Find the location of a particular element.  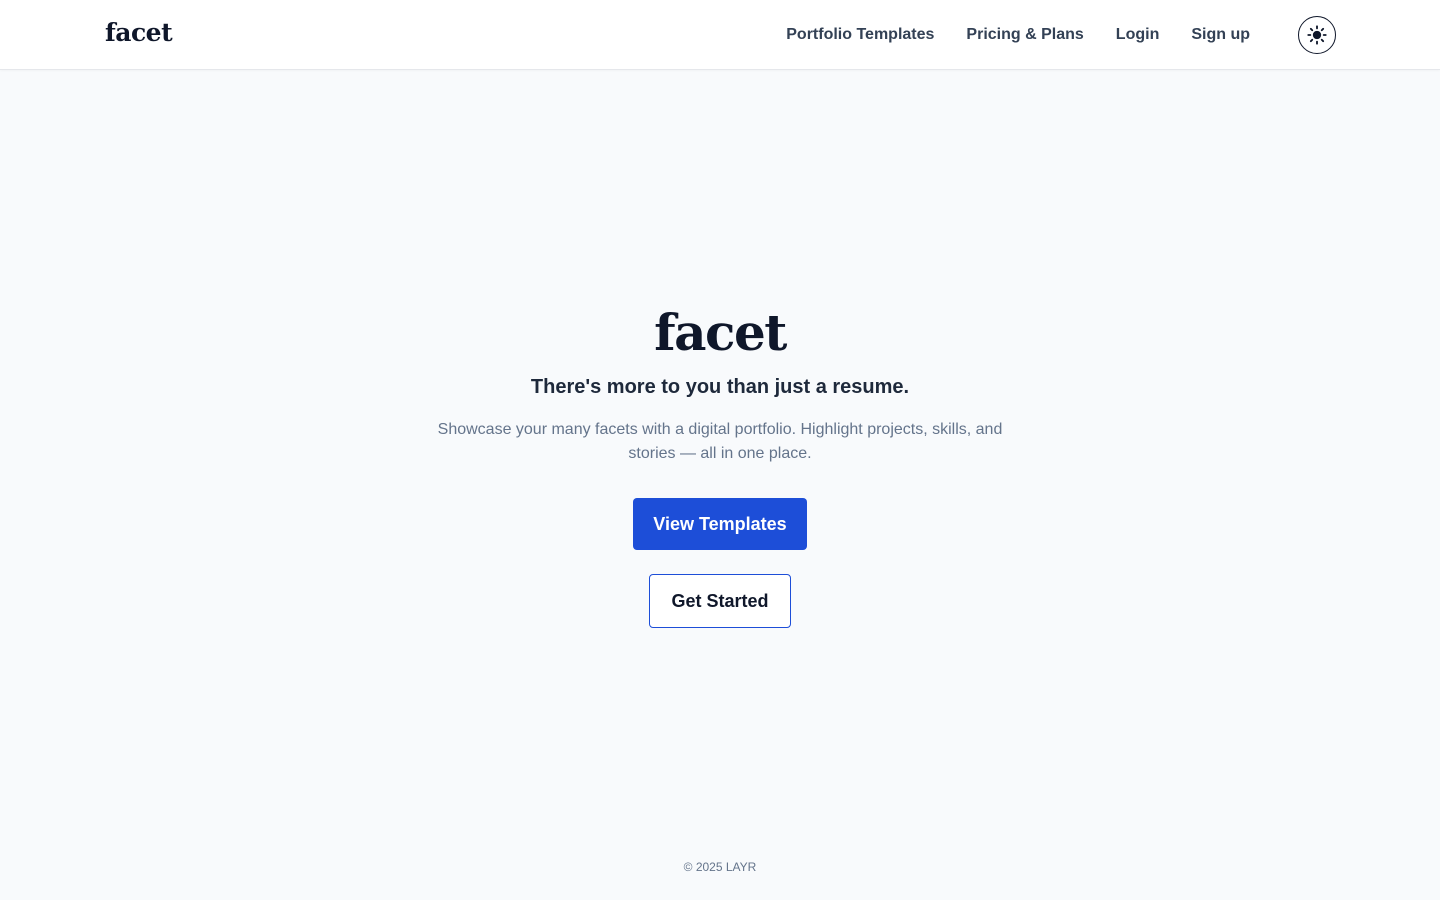

view-templates-button: View Templates is located at coordinates (720, 524).